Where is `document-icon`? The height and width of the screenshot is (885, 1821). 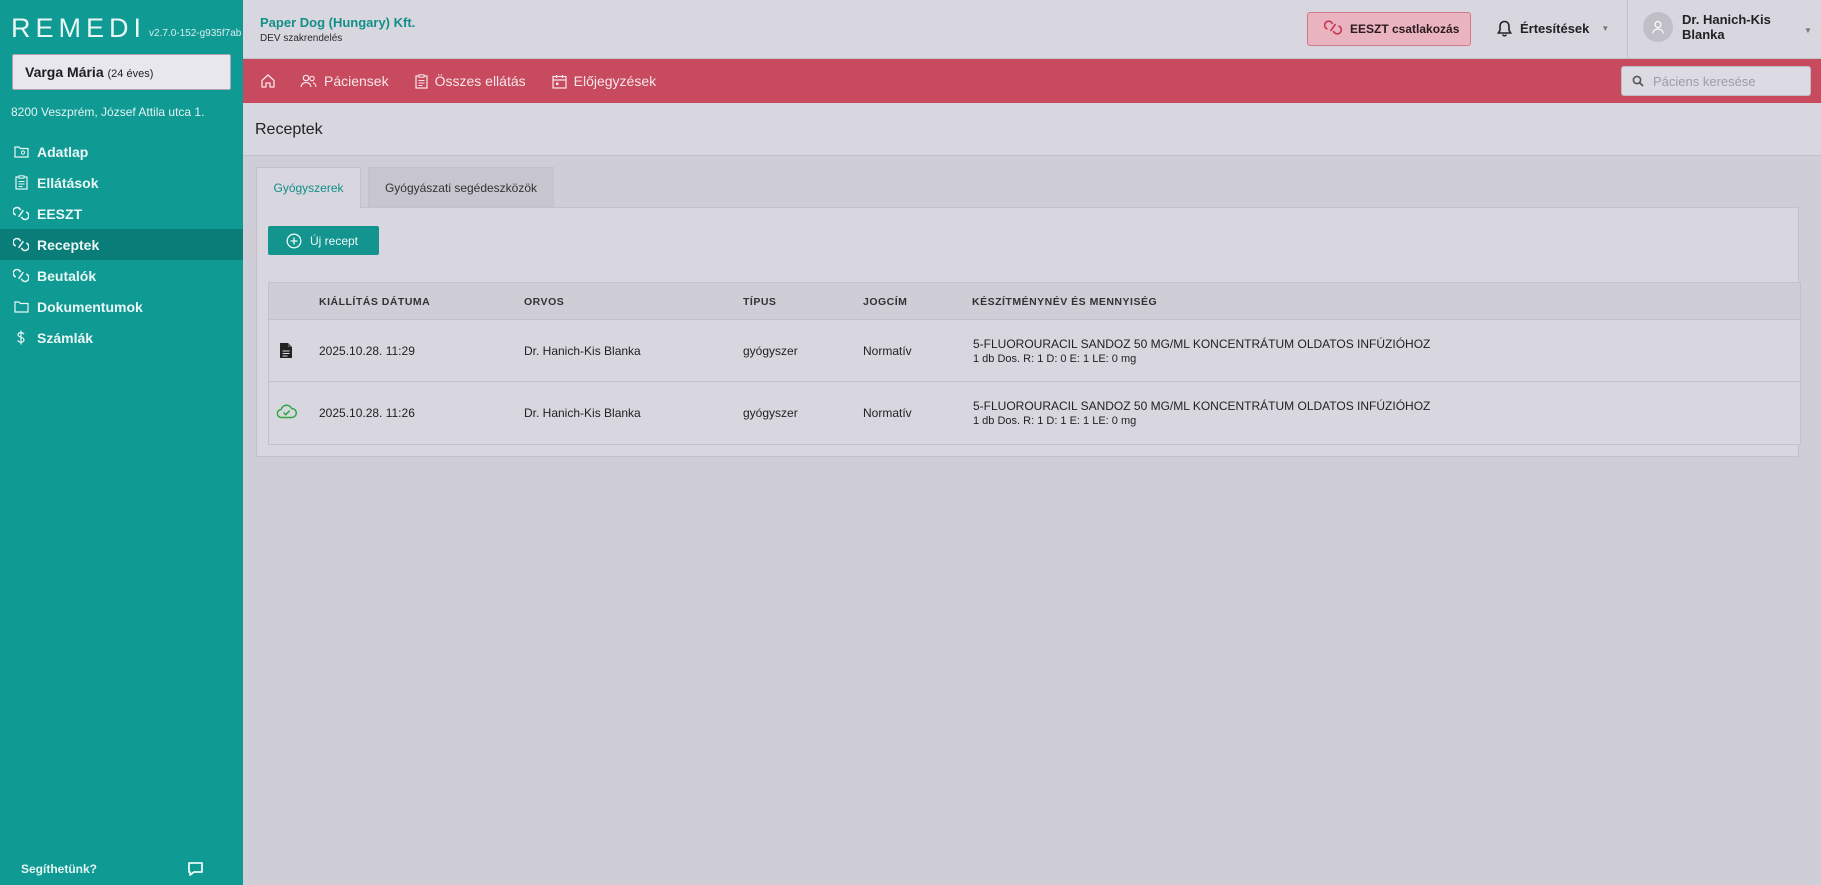
document-icon is located at coordinates (286, 353).